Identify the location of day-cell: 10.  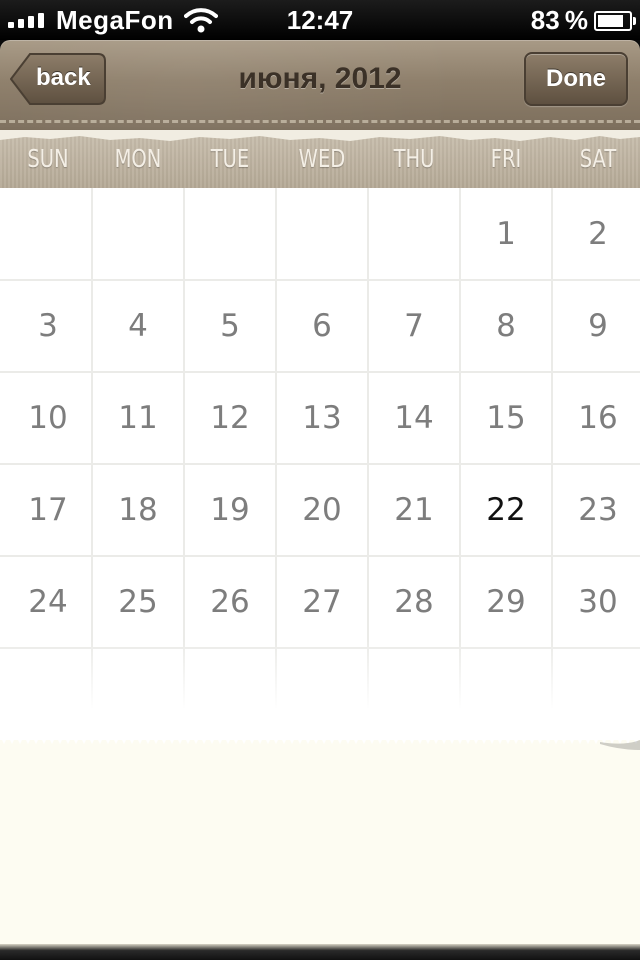
(48, 418).